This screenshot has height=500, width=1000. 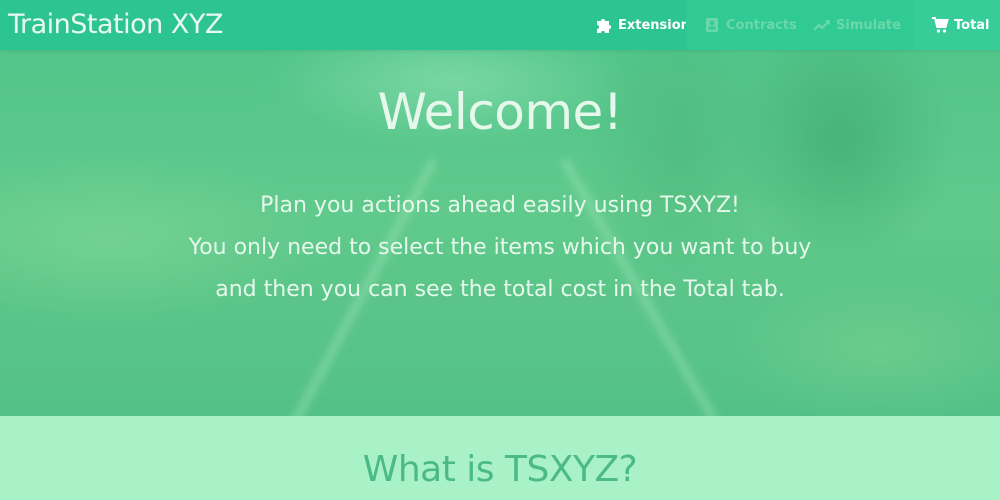 I want to click on hero-title: Welcome!, so click(x=500, y=112).